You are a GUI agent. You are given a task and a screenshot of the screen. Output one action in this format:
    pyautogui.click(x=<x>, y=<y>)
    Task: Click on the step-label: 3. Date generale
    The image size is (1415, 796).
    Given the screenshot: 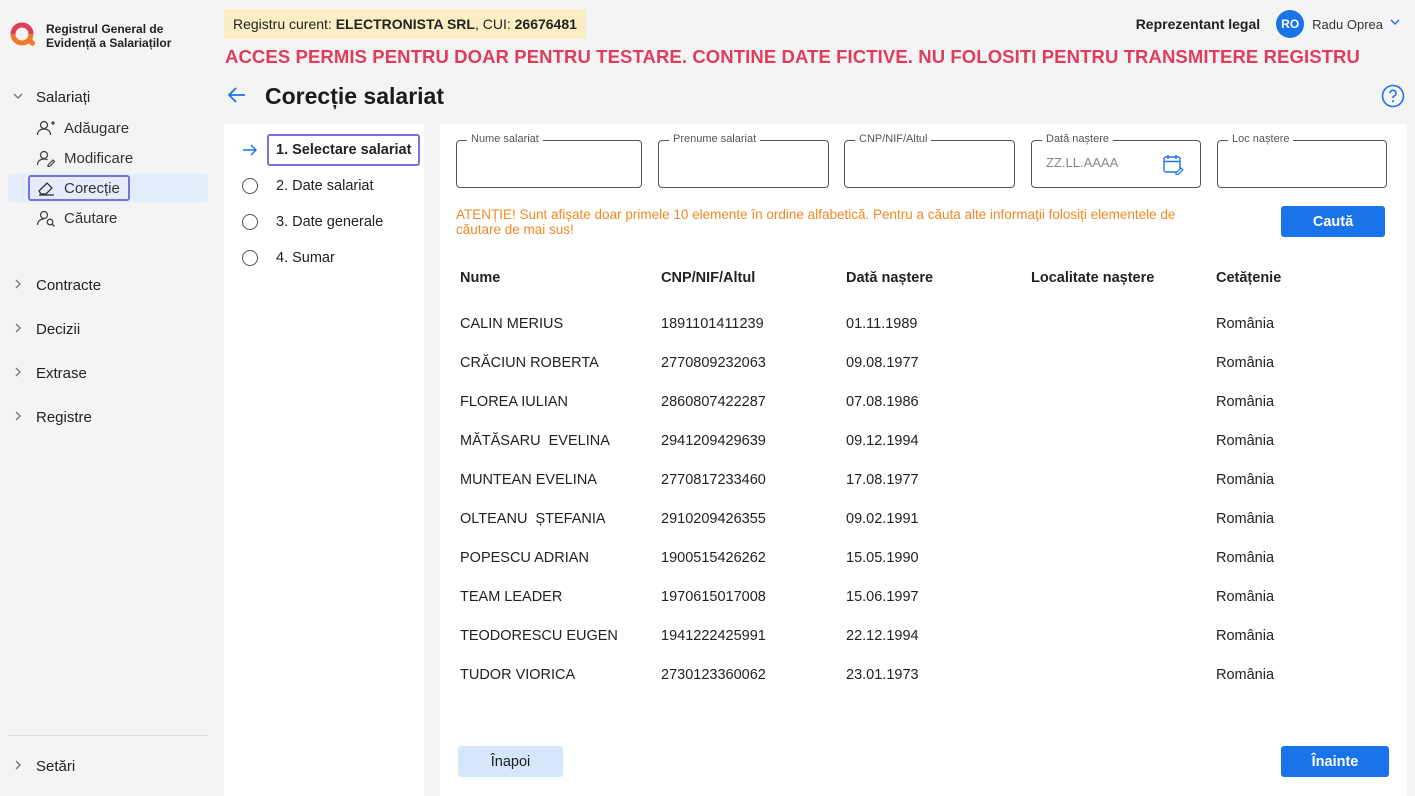 What is the action you would take?
    pyautogui.click(x=330, y=222)
    